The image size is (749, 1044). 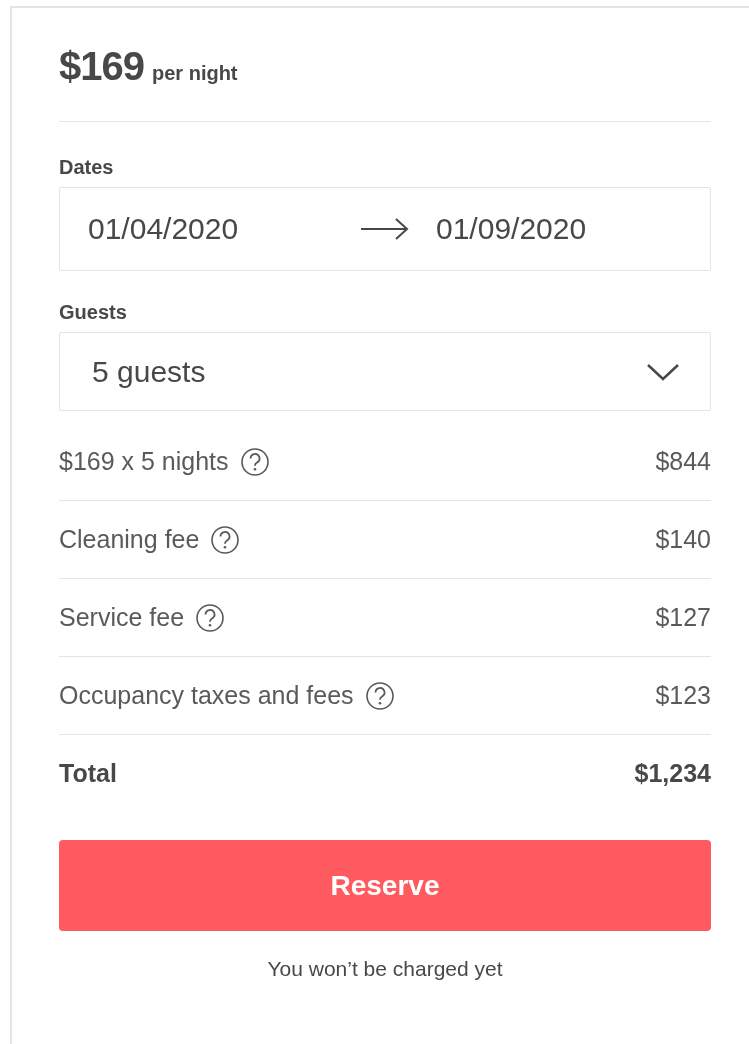 What do you see at coordinates (385, 371) in the screenshot?
I see `guests-dropdown: 5 guests` at bounding box center [385, 371].